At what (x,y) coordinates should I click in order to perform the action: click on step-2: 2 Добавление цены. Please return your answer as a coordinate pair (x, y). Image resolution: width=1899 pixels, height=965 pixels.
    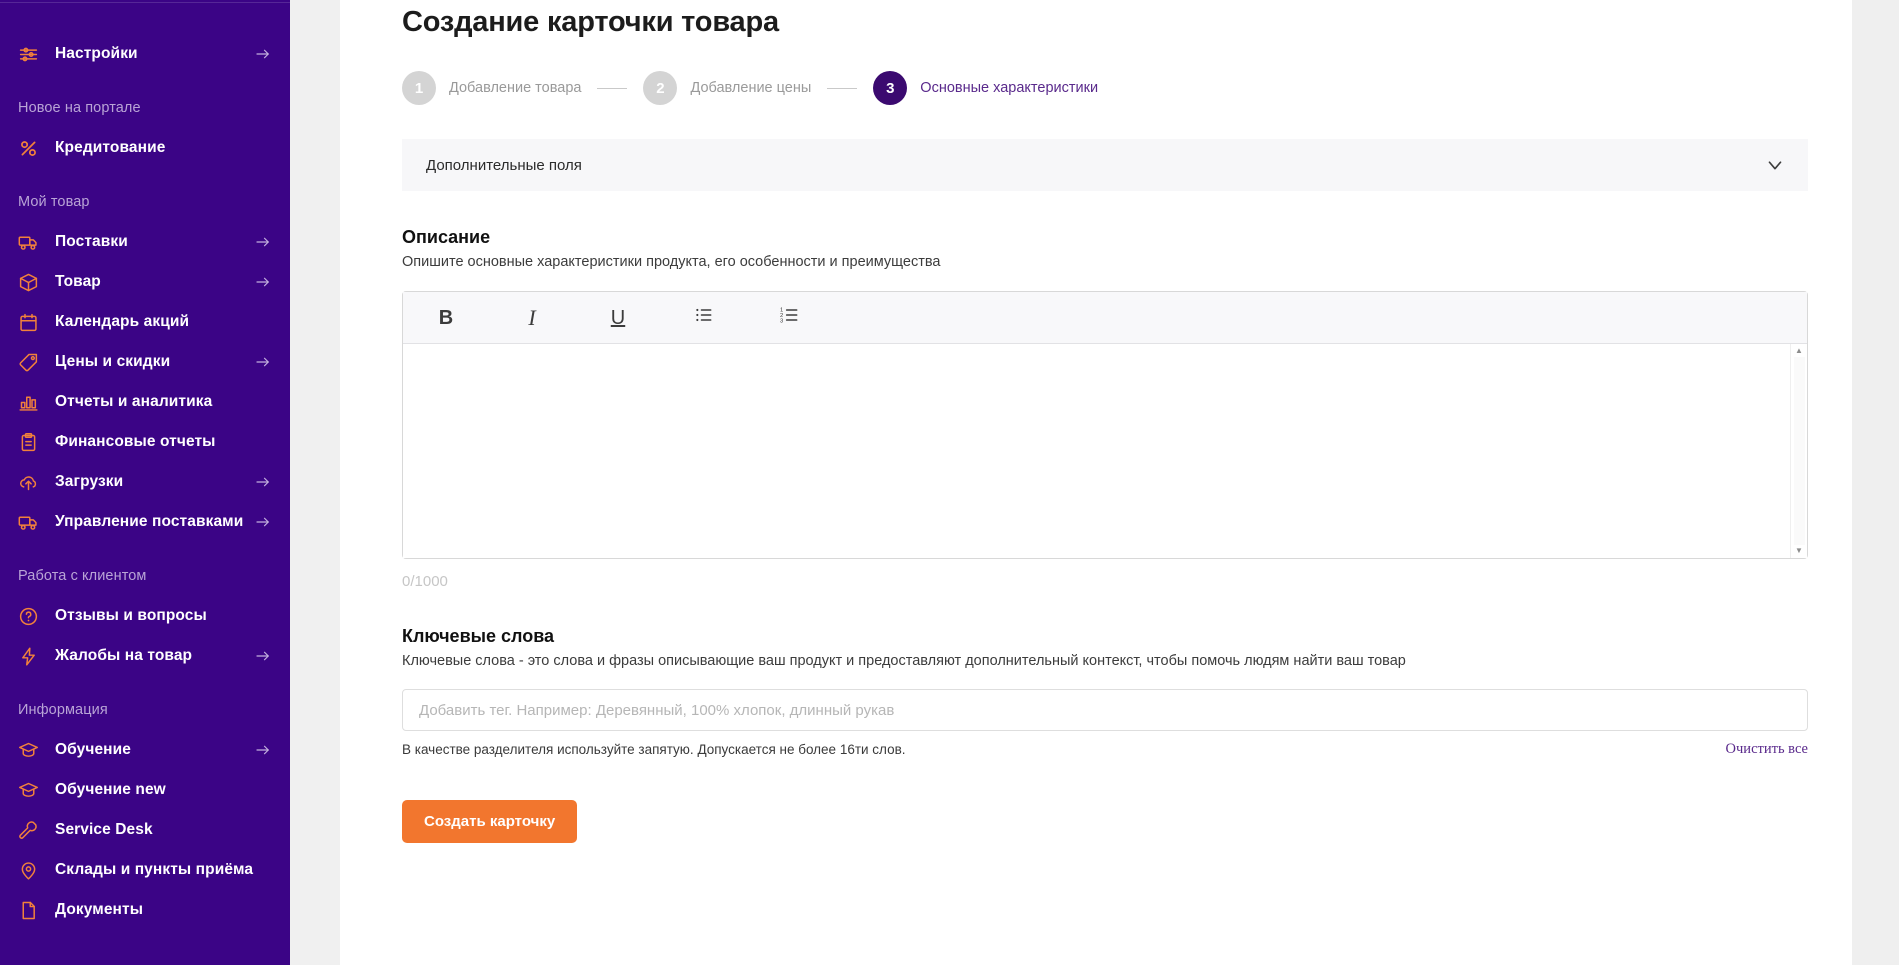
    Looking at the image, I should click on (727, 88).